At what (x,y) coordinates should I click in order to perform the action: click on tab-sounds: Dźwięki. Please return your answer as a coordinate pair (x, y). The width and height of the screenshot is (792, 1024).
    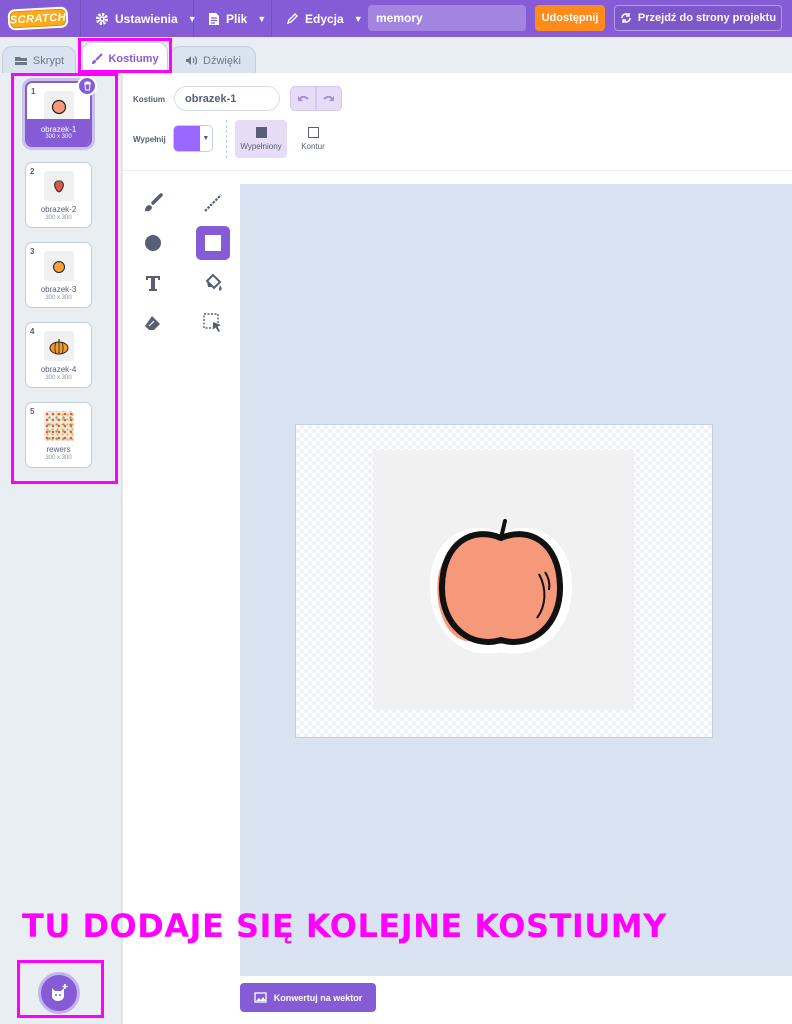
    Looking at the image, I should click on (213, 60).